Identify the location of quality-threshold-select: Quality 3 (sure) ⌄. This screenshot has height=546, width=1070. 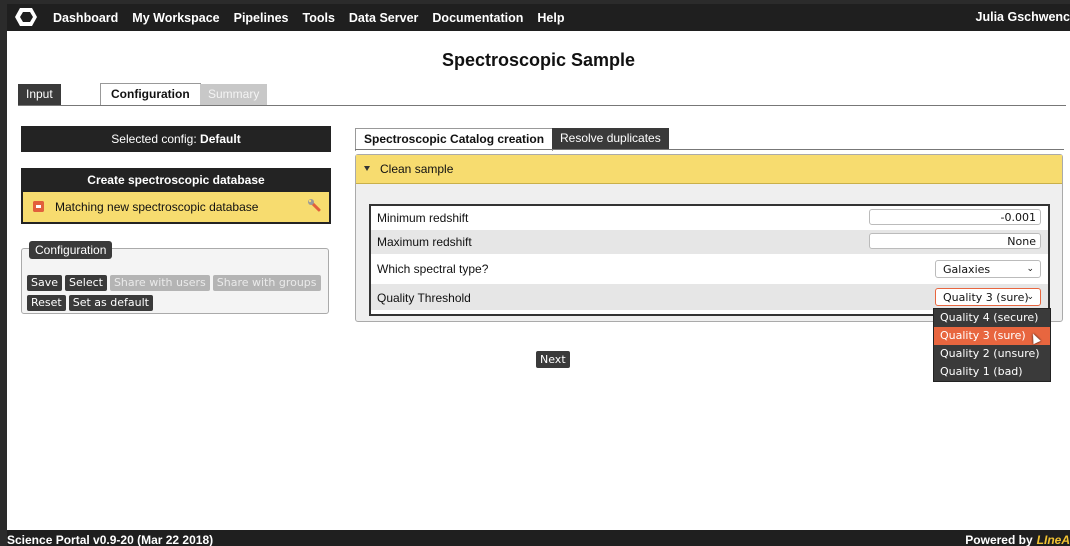
(988, 297).